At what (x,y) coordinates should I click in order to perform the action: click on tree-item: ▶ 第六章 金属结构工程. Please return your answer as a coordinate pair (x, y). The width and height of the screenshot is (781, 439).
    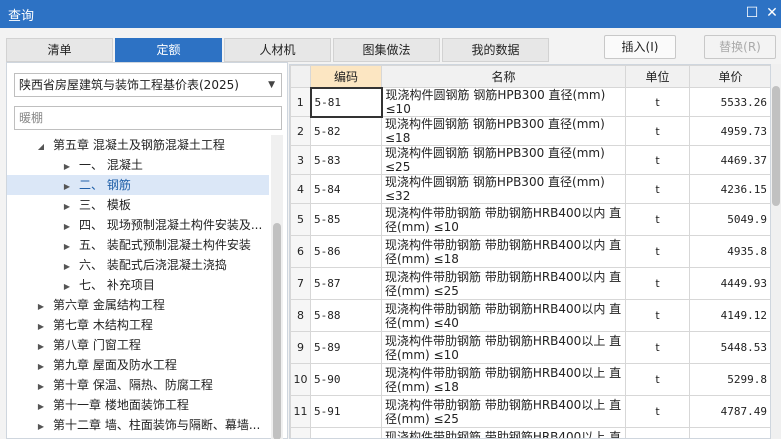
    Looking at the image, I should click on (138, 305).